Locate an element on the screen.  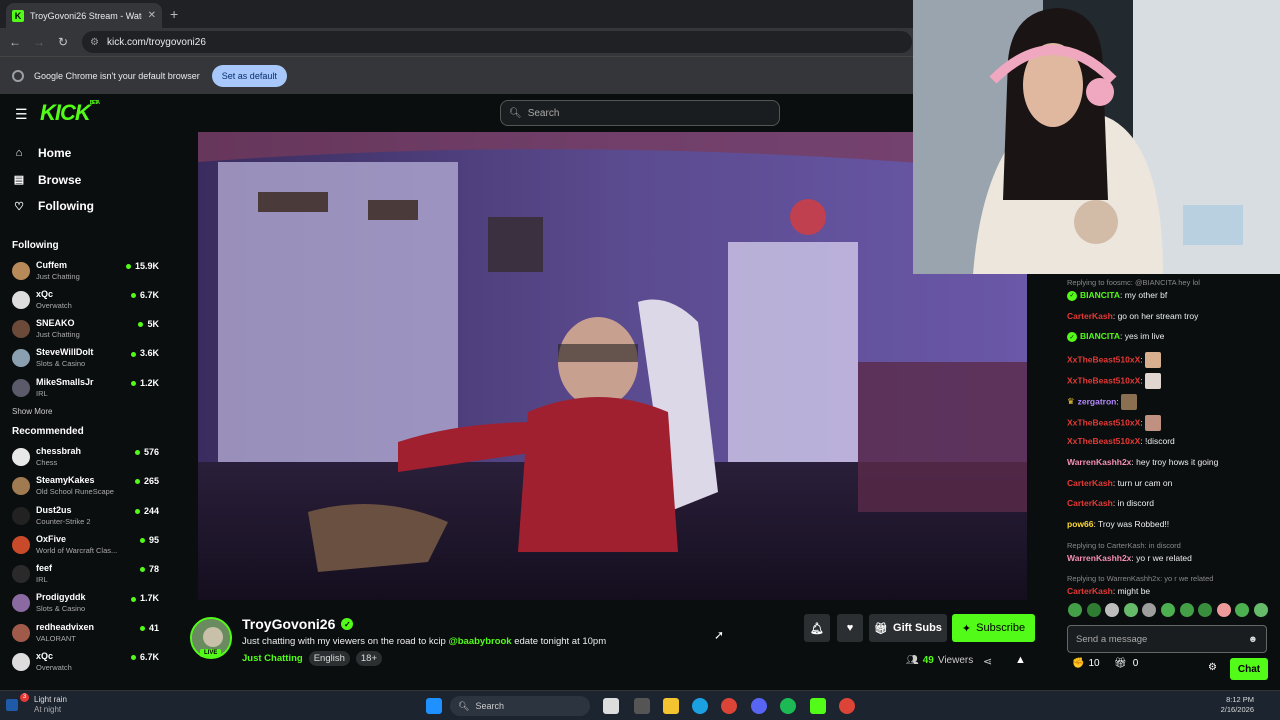
follow-button: ♥ is located at coordinates (850, 628).